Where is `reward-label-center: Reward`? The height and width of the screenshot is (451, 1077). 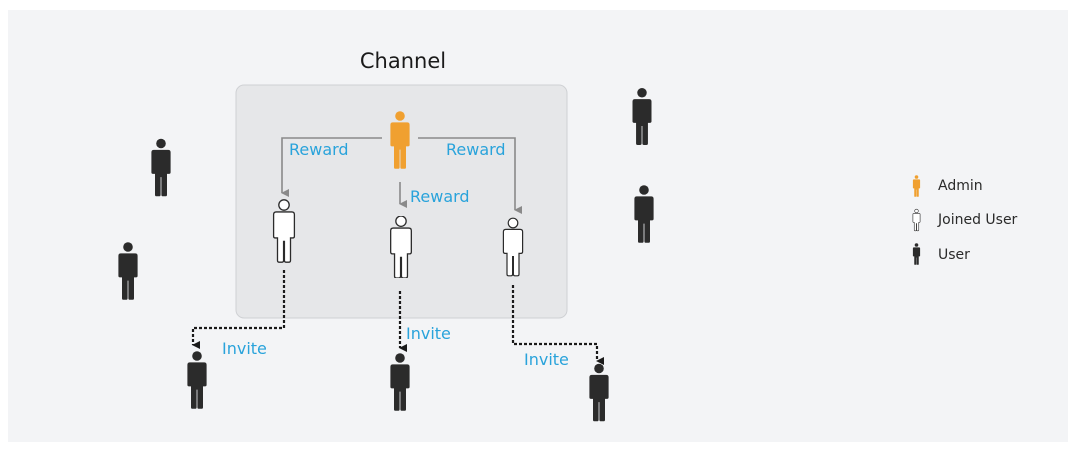 reward-label-center: Reward is located at coordinates (440, 196).